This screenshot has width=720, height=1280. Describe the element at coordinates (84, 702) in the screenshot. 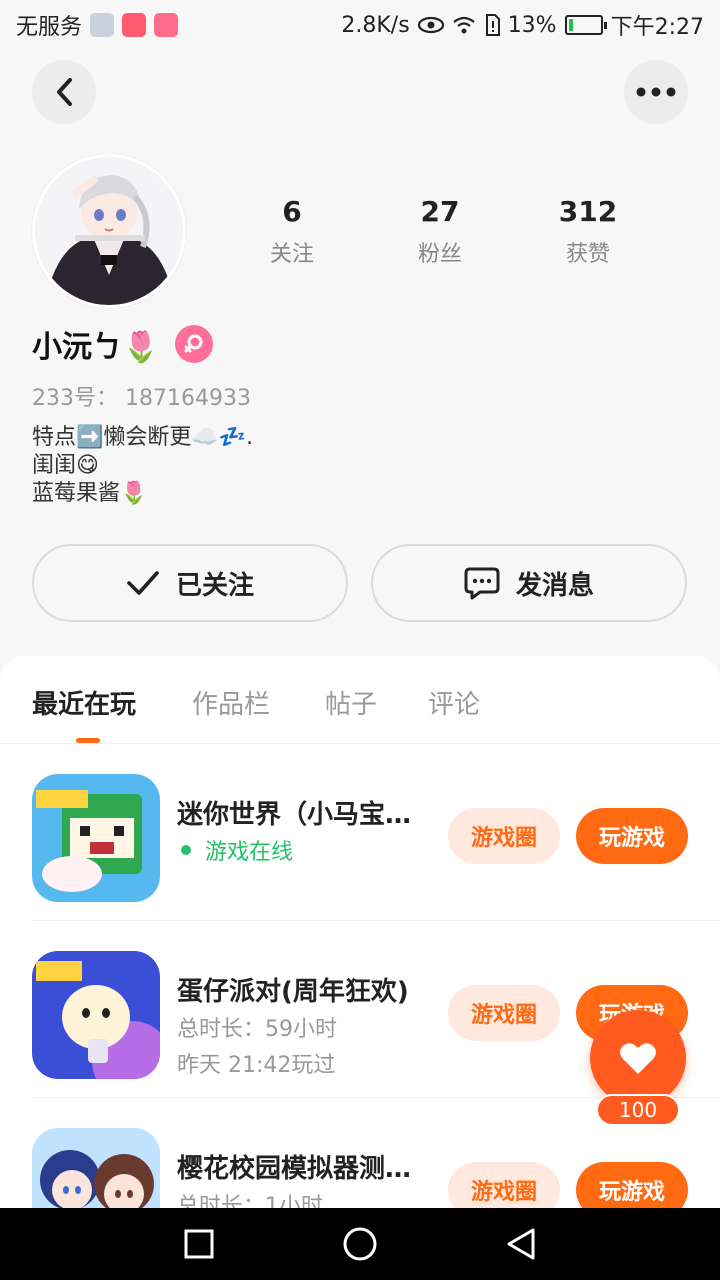

I see `tab-recently-played: 最近在玩` at that location.